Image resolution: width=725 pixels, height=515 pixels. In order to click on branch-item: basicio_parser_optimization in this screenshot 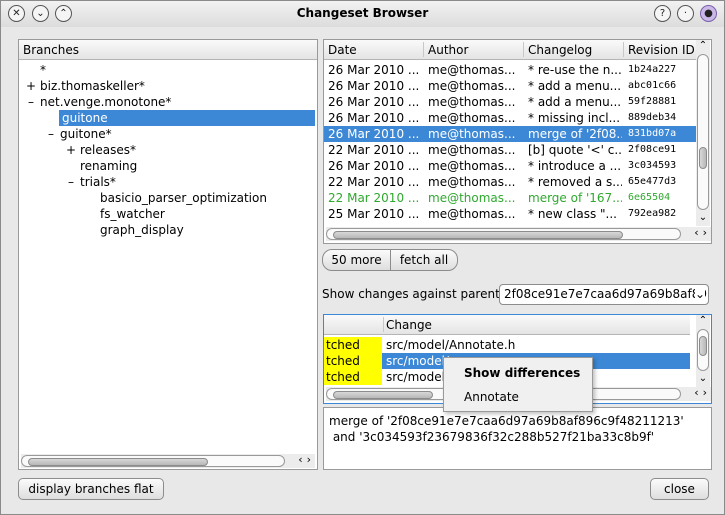, I will do `click(177, 198)`.